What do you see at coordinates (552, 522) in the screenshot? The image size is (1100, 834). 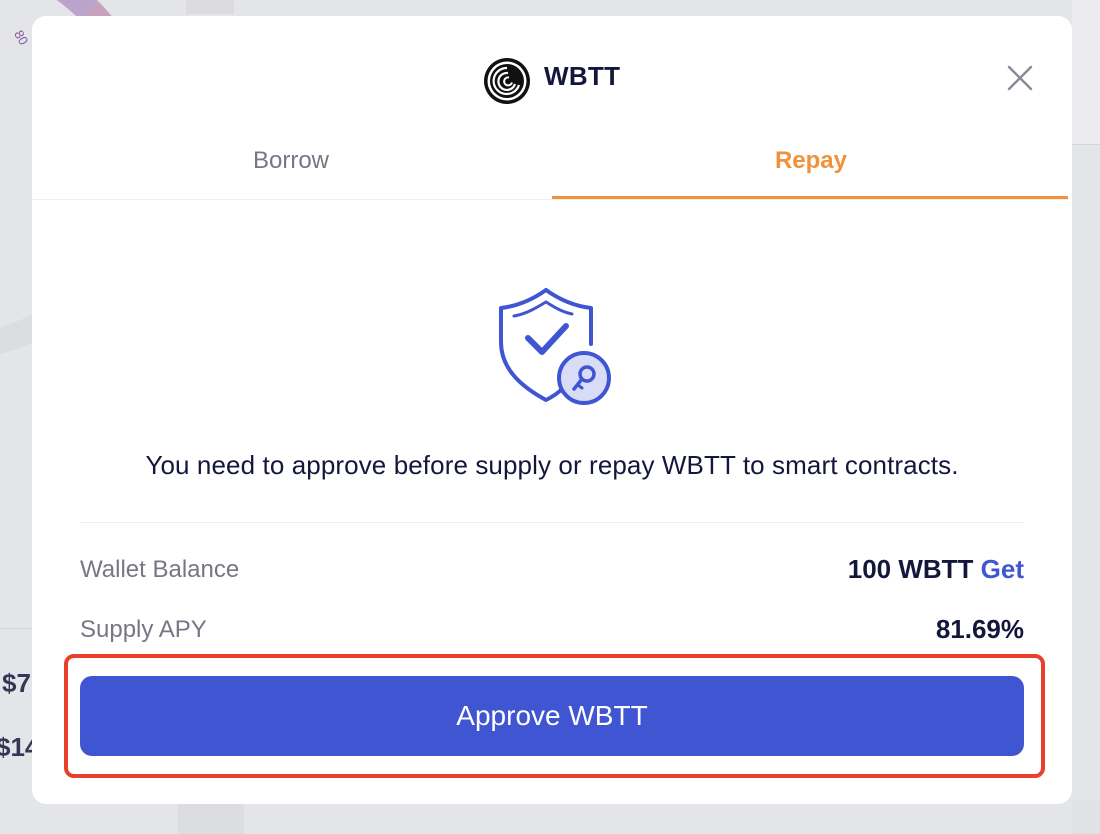 I see `divider` at bounding box center [552, 522].